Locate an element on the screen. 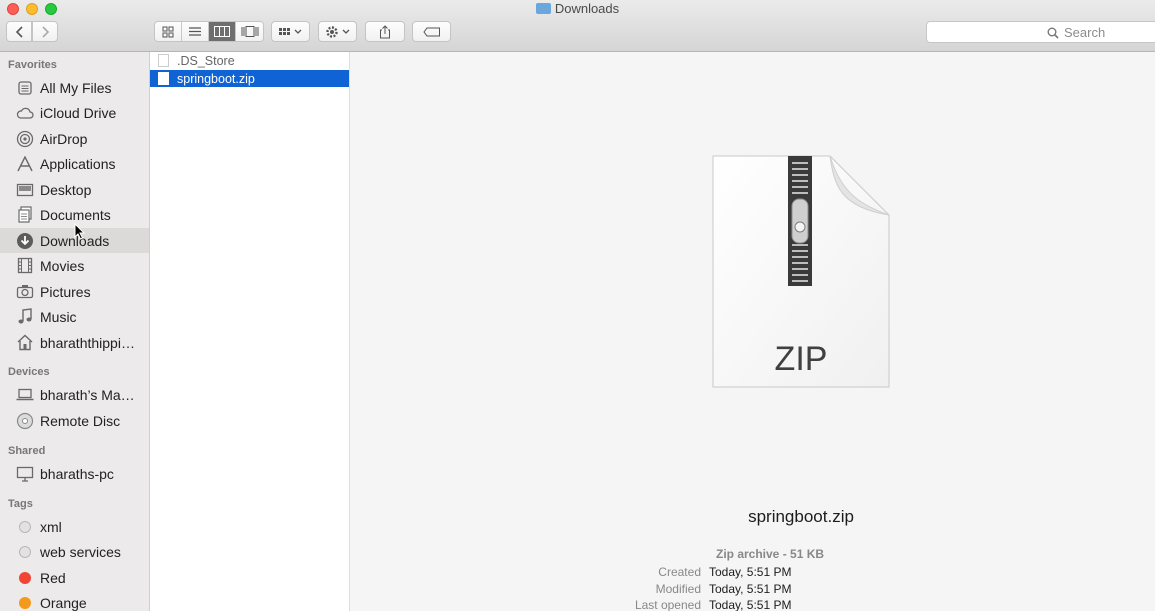 Image resolution: width=1155 pixels, height=611 pixels. columns-icon is located at coordinates (222, 31).